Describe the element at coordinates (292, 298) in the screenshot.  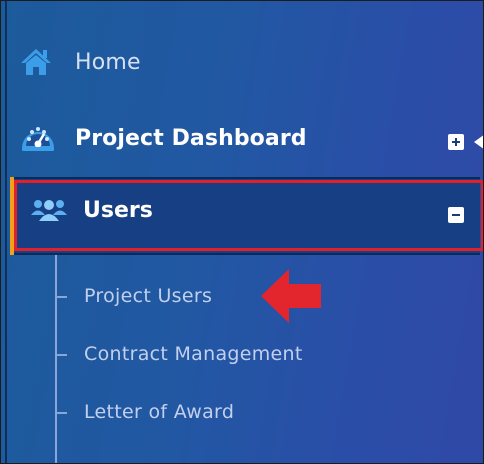
I see `pointer-arrow-icon` at that location.